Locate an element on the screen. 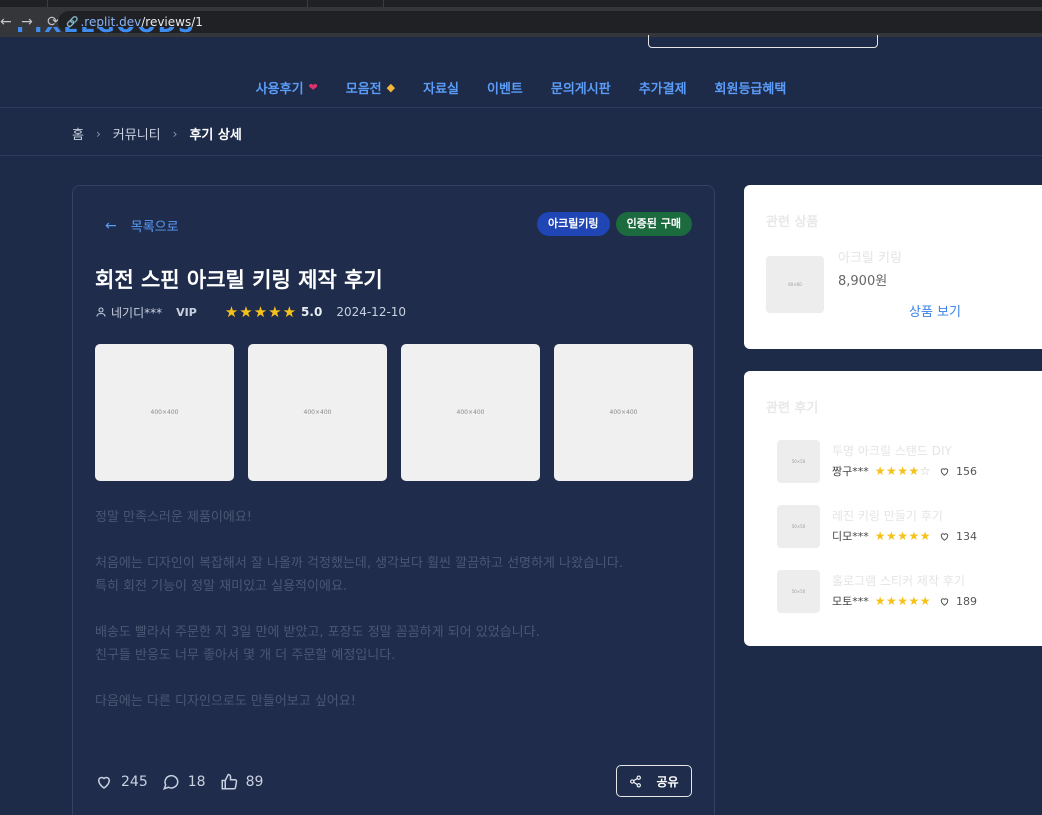 This screenshot has height=815, width=1042. category-tag: 아크릴키링 is located at coordinates (573, 224).